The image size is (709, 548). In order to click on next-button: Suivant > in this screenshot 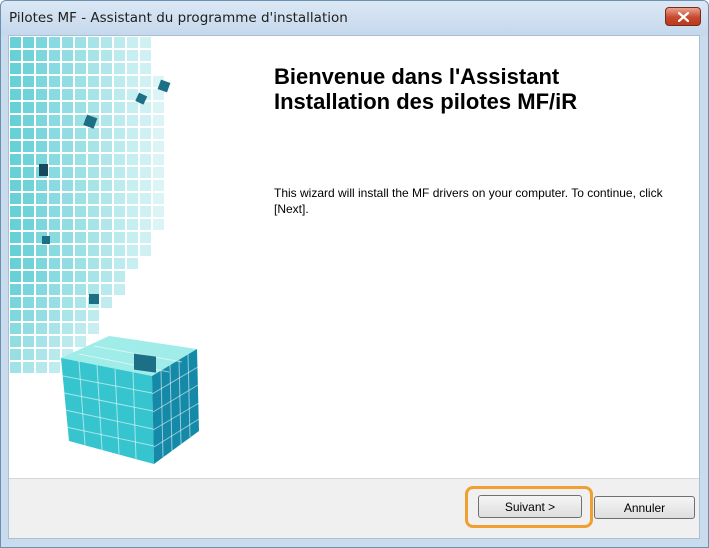, I will do `click(530, 506)`.